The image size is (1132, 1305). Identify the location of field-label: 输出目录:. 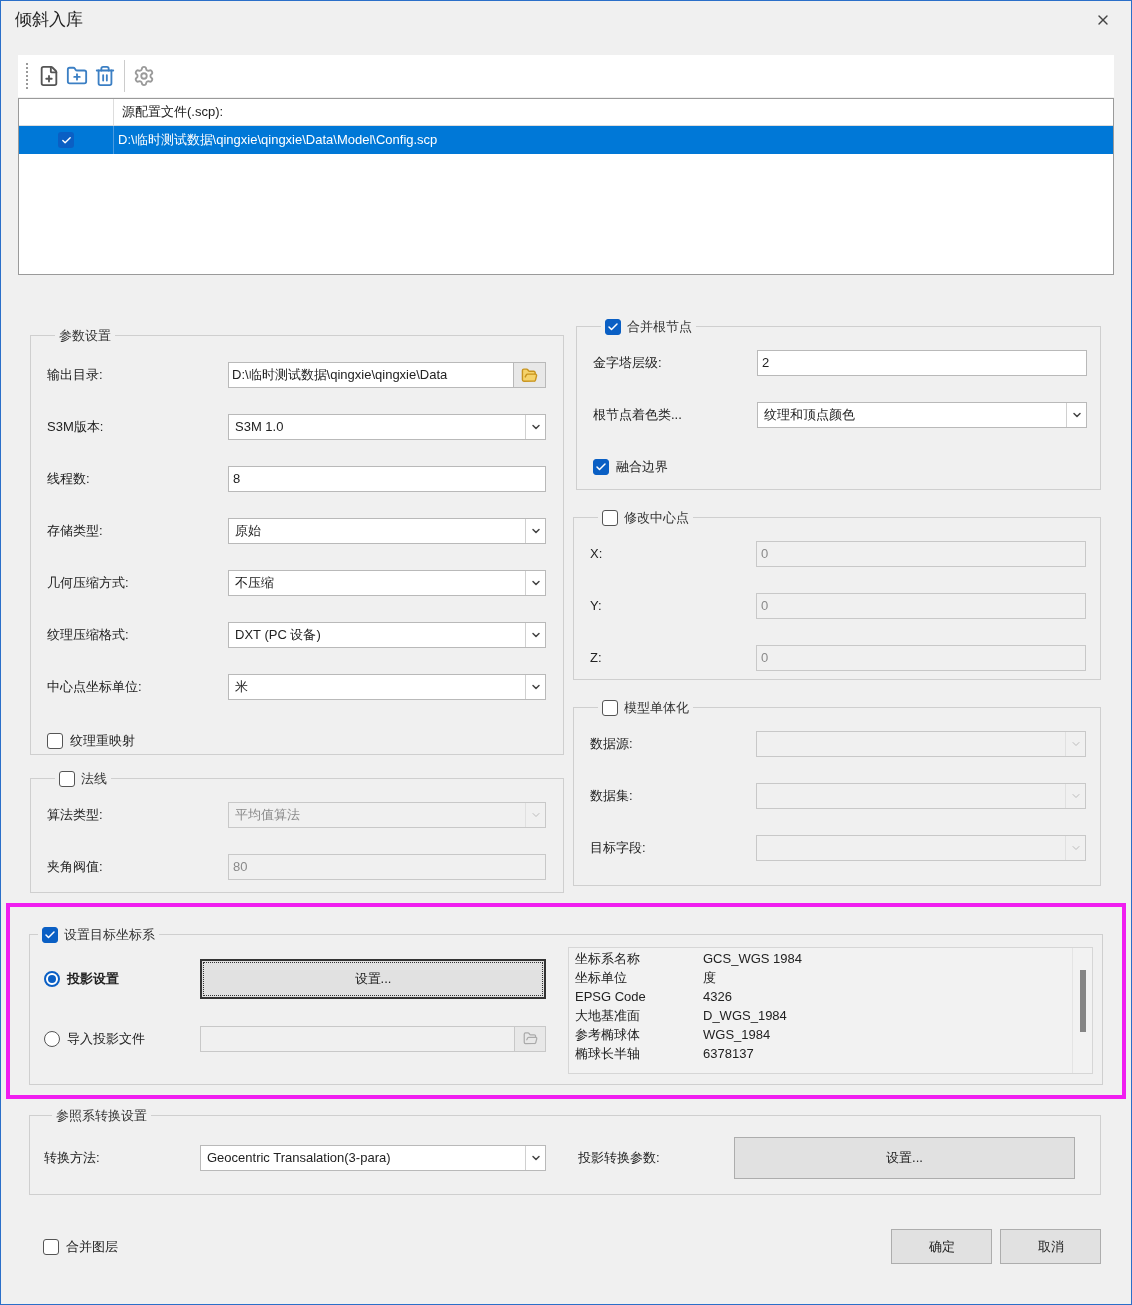
(75, 375).